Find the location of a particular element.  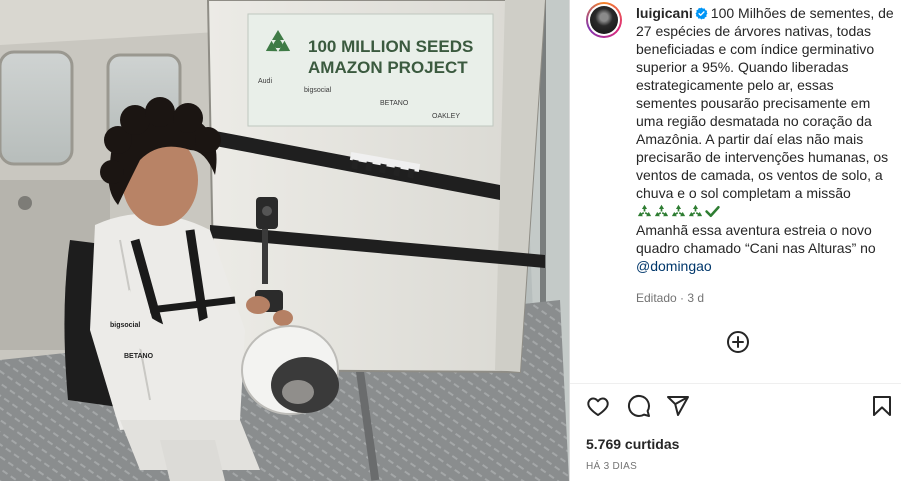

crate-logo-bigsocial: bigsocial is located at coordinates (318, 90).